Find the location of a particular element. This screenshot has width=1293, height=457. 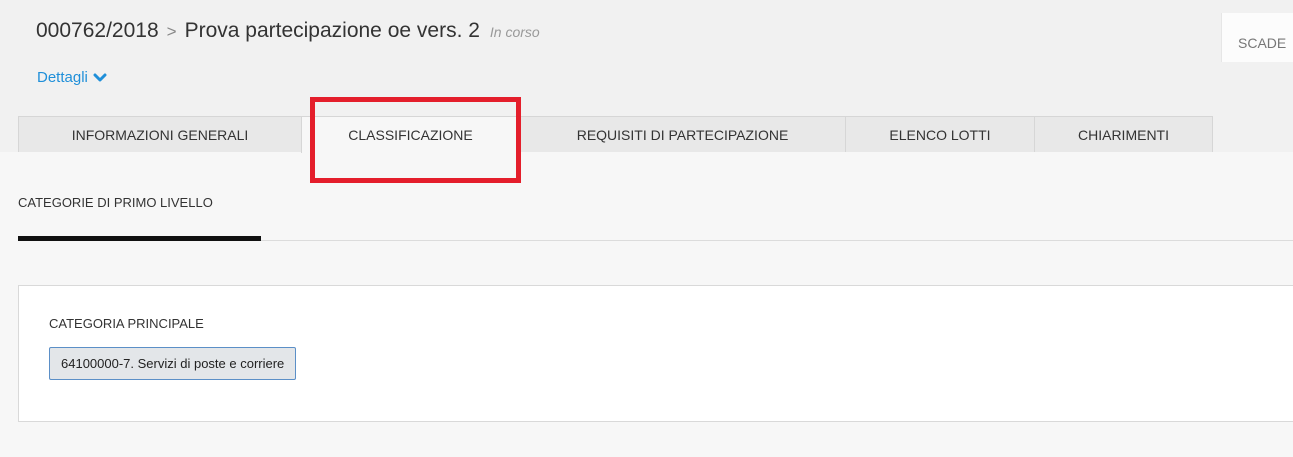

subtab-bar: CATEGORIE DI PRIMO LIVELLO is located at coordinates (655, 213).